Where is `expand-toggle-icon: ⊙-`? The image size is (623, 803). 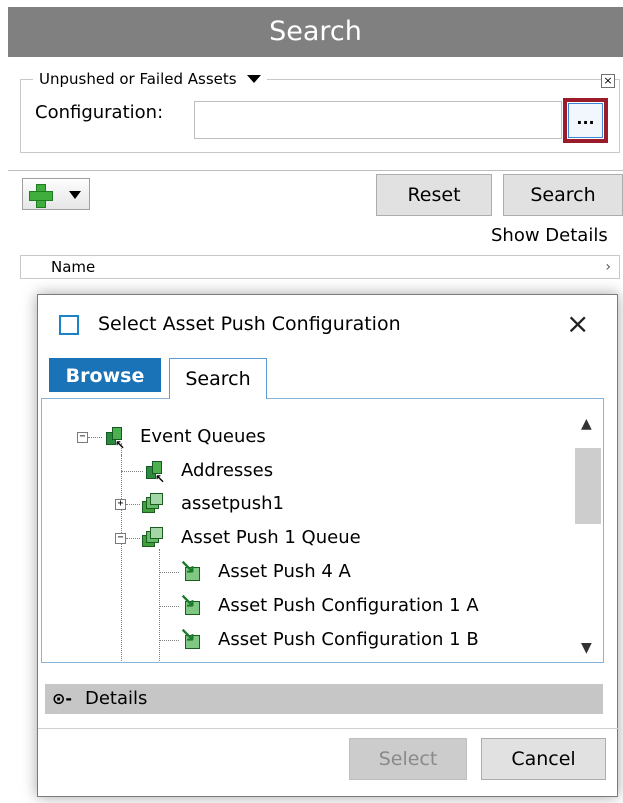
expand-toggle-icon: ⊙- is located at coordinates (62, 698).